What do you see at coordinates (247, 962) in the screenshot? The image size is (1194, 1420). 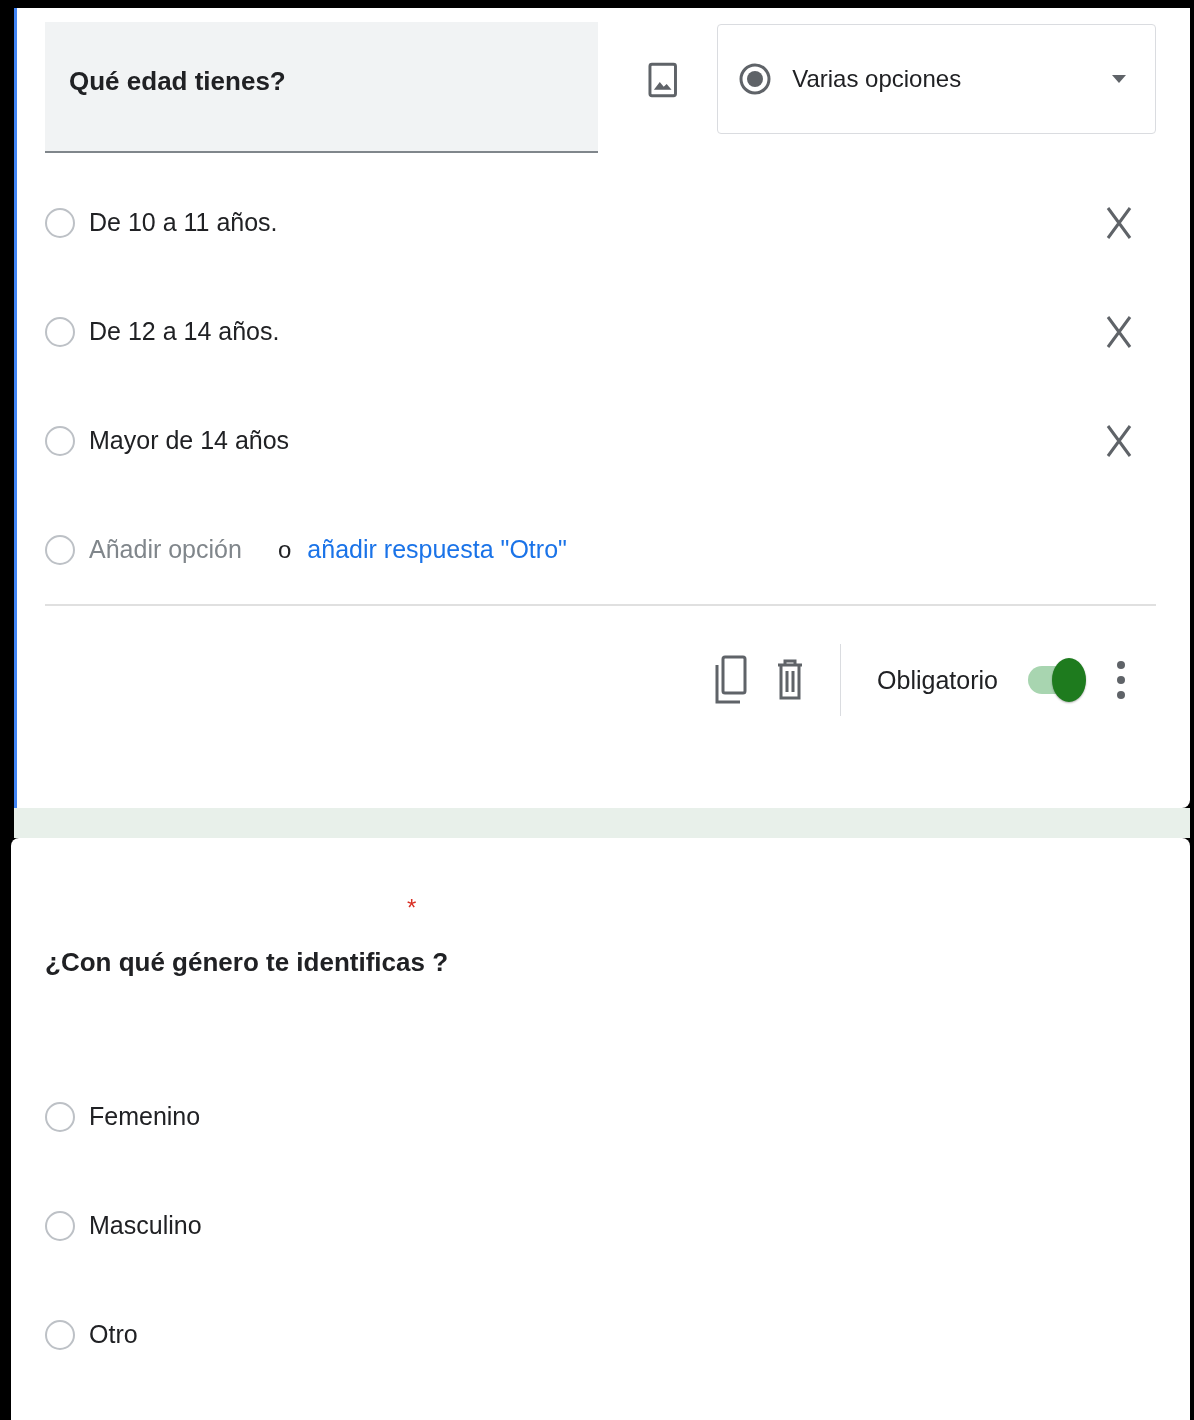 I see `question-title: ¿Con qué género te identificas ?` at bounding box center [247, 962].